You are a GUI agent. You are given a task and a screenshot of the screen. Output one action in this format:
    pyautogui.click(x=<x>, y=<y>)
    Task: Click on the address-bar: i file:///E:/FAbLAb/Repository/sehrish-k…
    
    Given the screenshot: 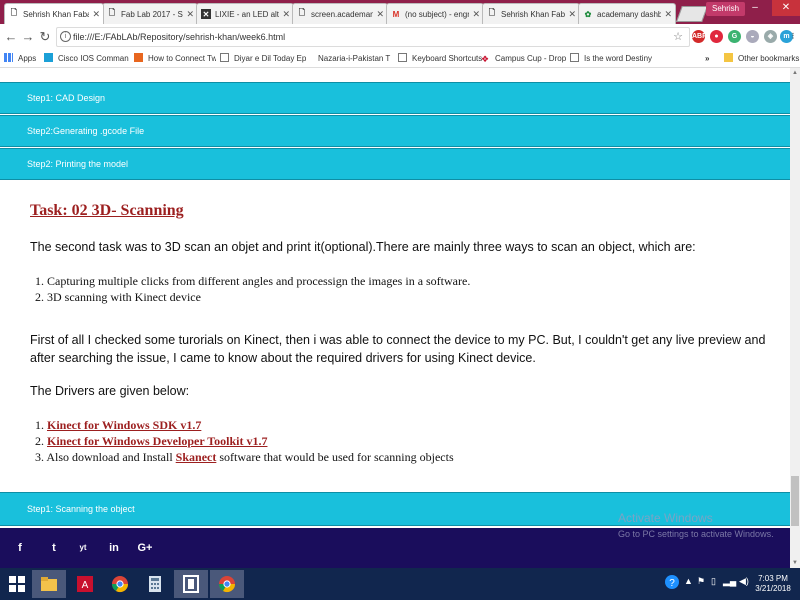 What is the action you would take?
    pyautogui.click(x=373, y=37)
    